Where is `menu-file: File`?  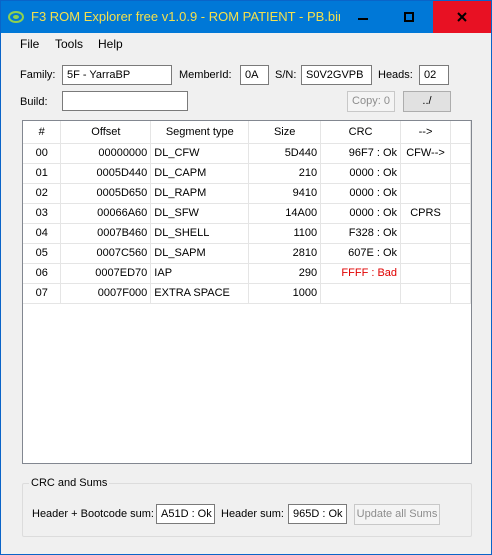 menu-file: File is located at coordinates (29, 44).